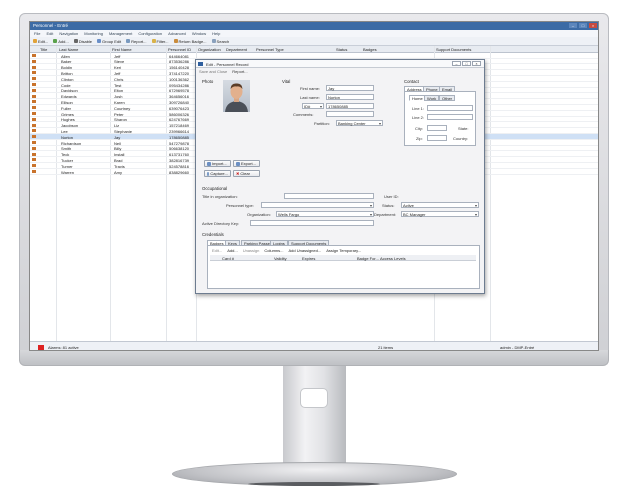 This screenshot has width=628, height=495. Describe the element at coordinates (370, 49) in the screenshot. I see `col-badges: Badges` at that location.